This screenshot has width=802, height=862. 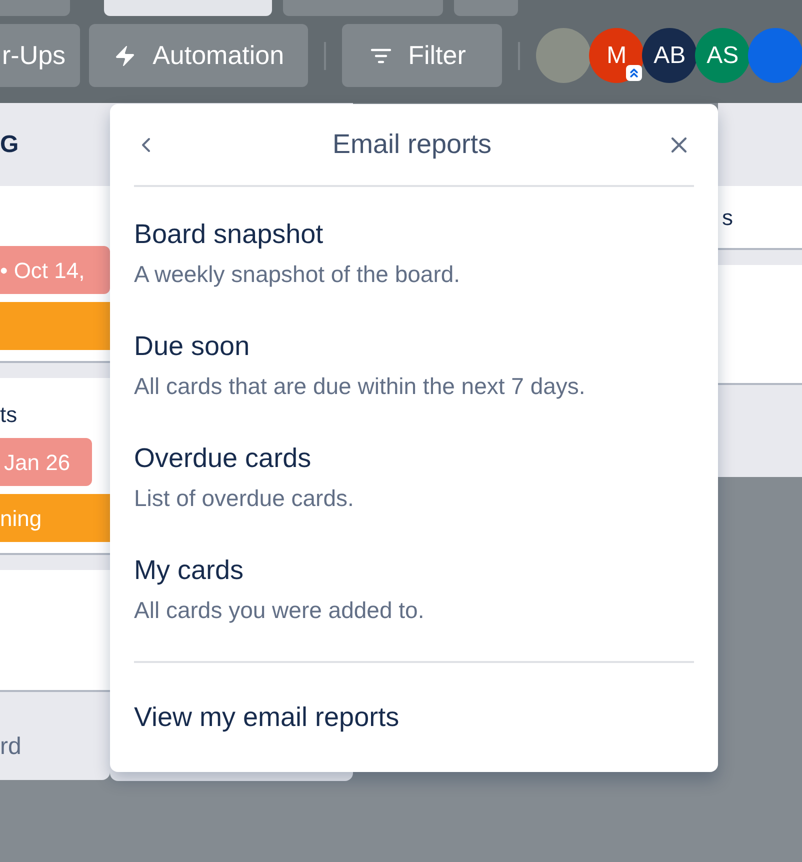 I want to click on view-email-reports-link: View my email reports, so click(x=414, y=717).